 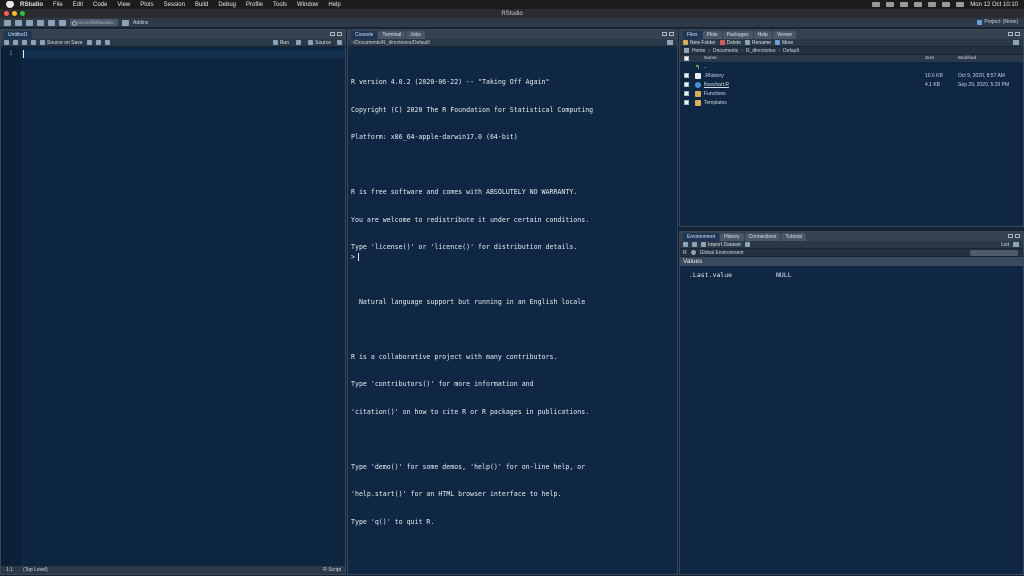 What do you see at coordinates (100, 5) in the screenshot?
I see `menu-code: Code` at bounding box center [100, 5].